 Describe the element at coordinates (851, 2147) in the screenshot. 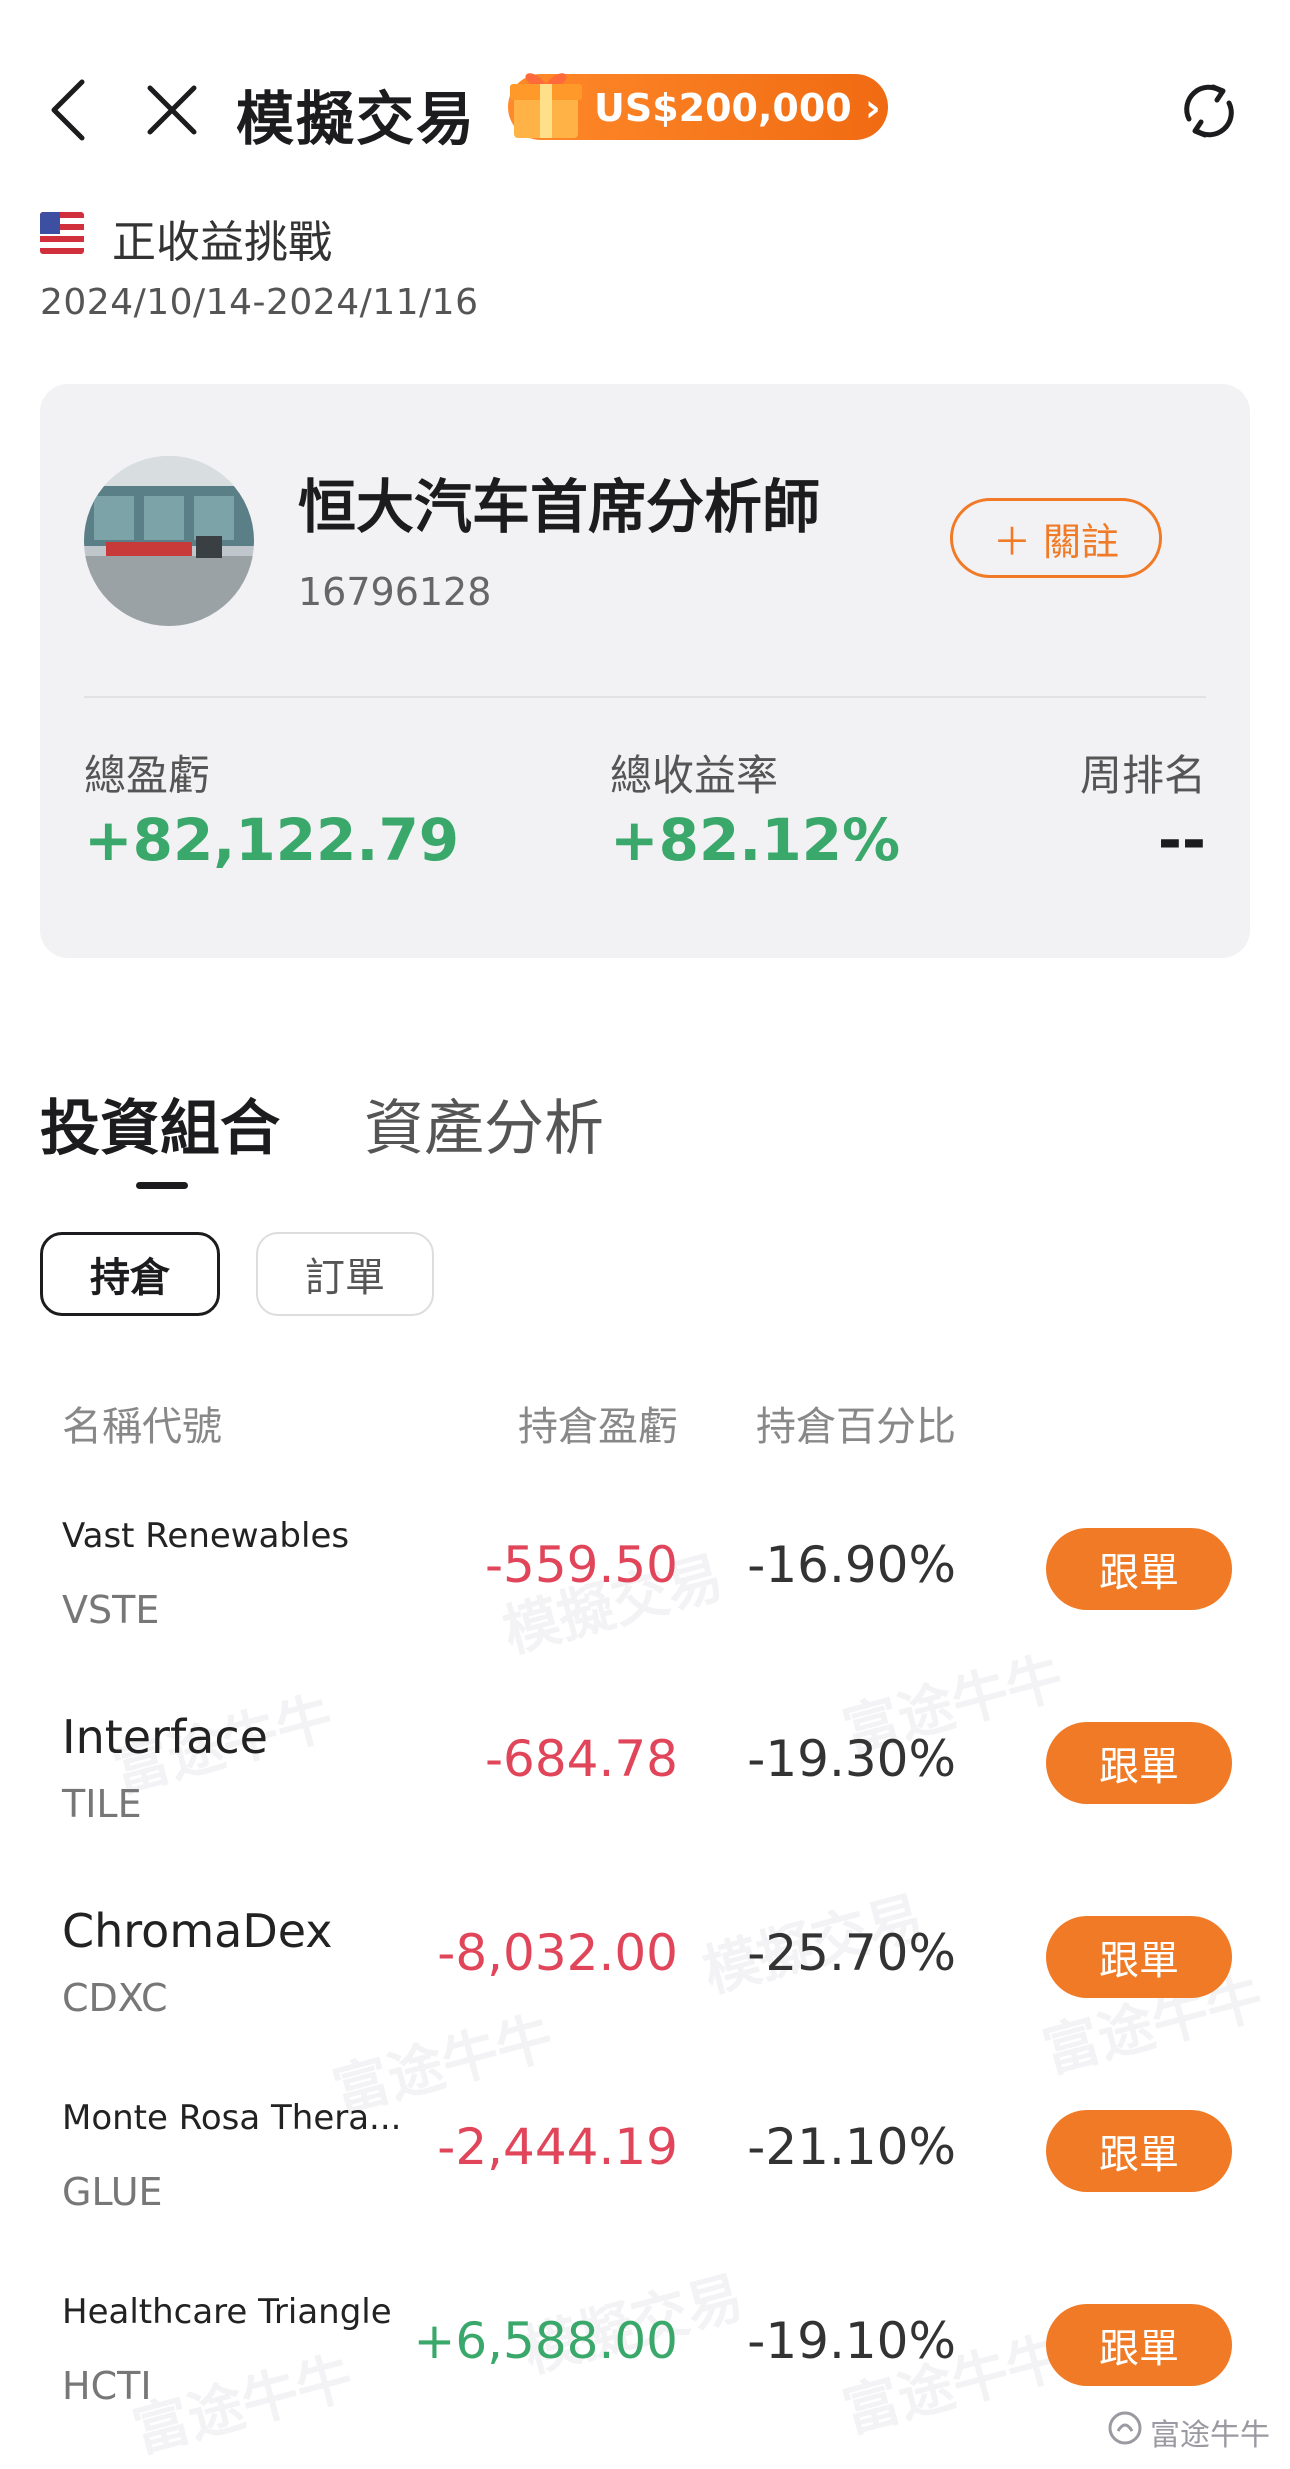

I see `position-percent: -21.10%` at that location.